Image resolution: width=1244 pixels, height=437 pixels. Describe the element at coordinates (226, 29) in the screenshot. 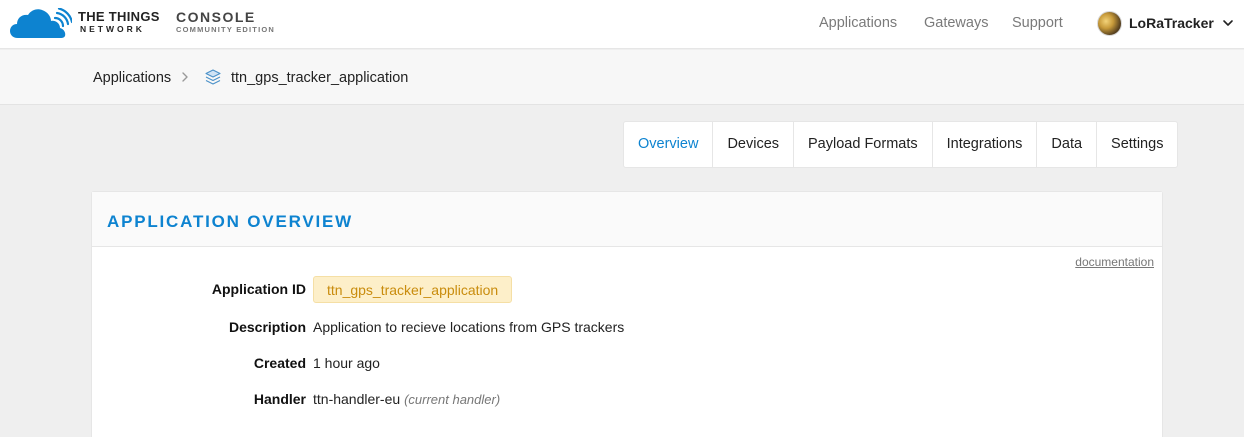

I see `console-edition: COMMUNITY EDITION` at that location.